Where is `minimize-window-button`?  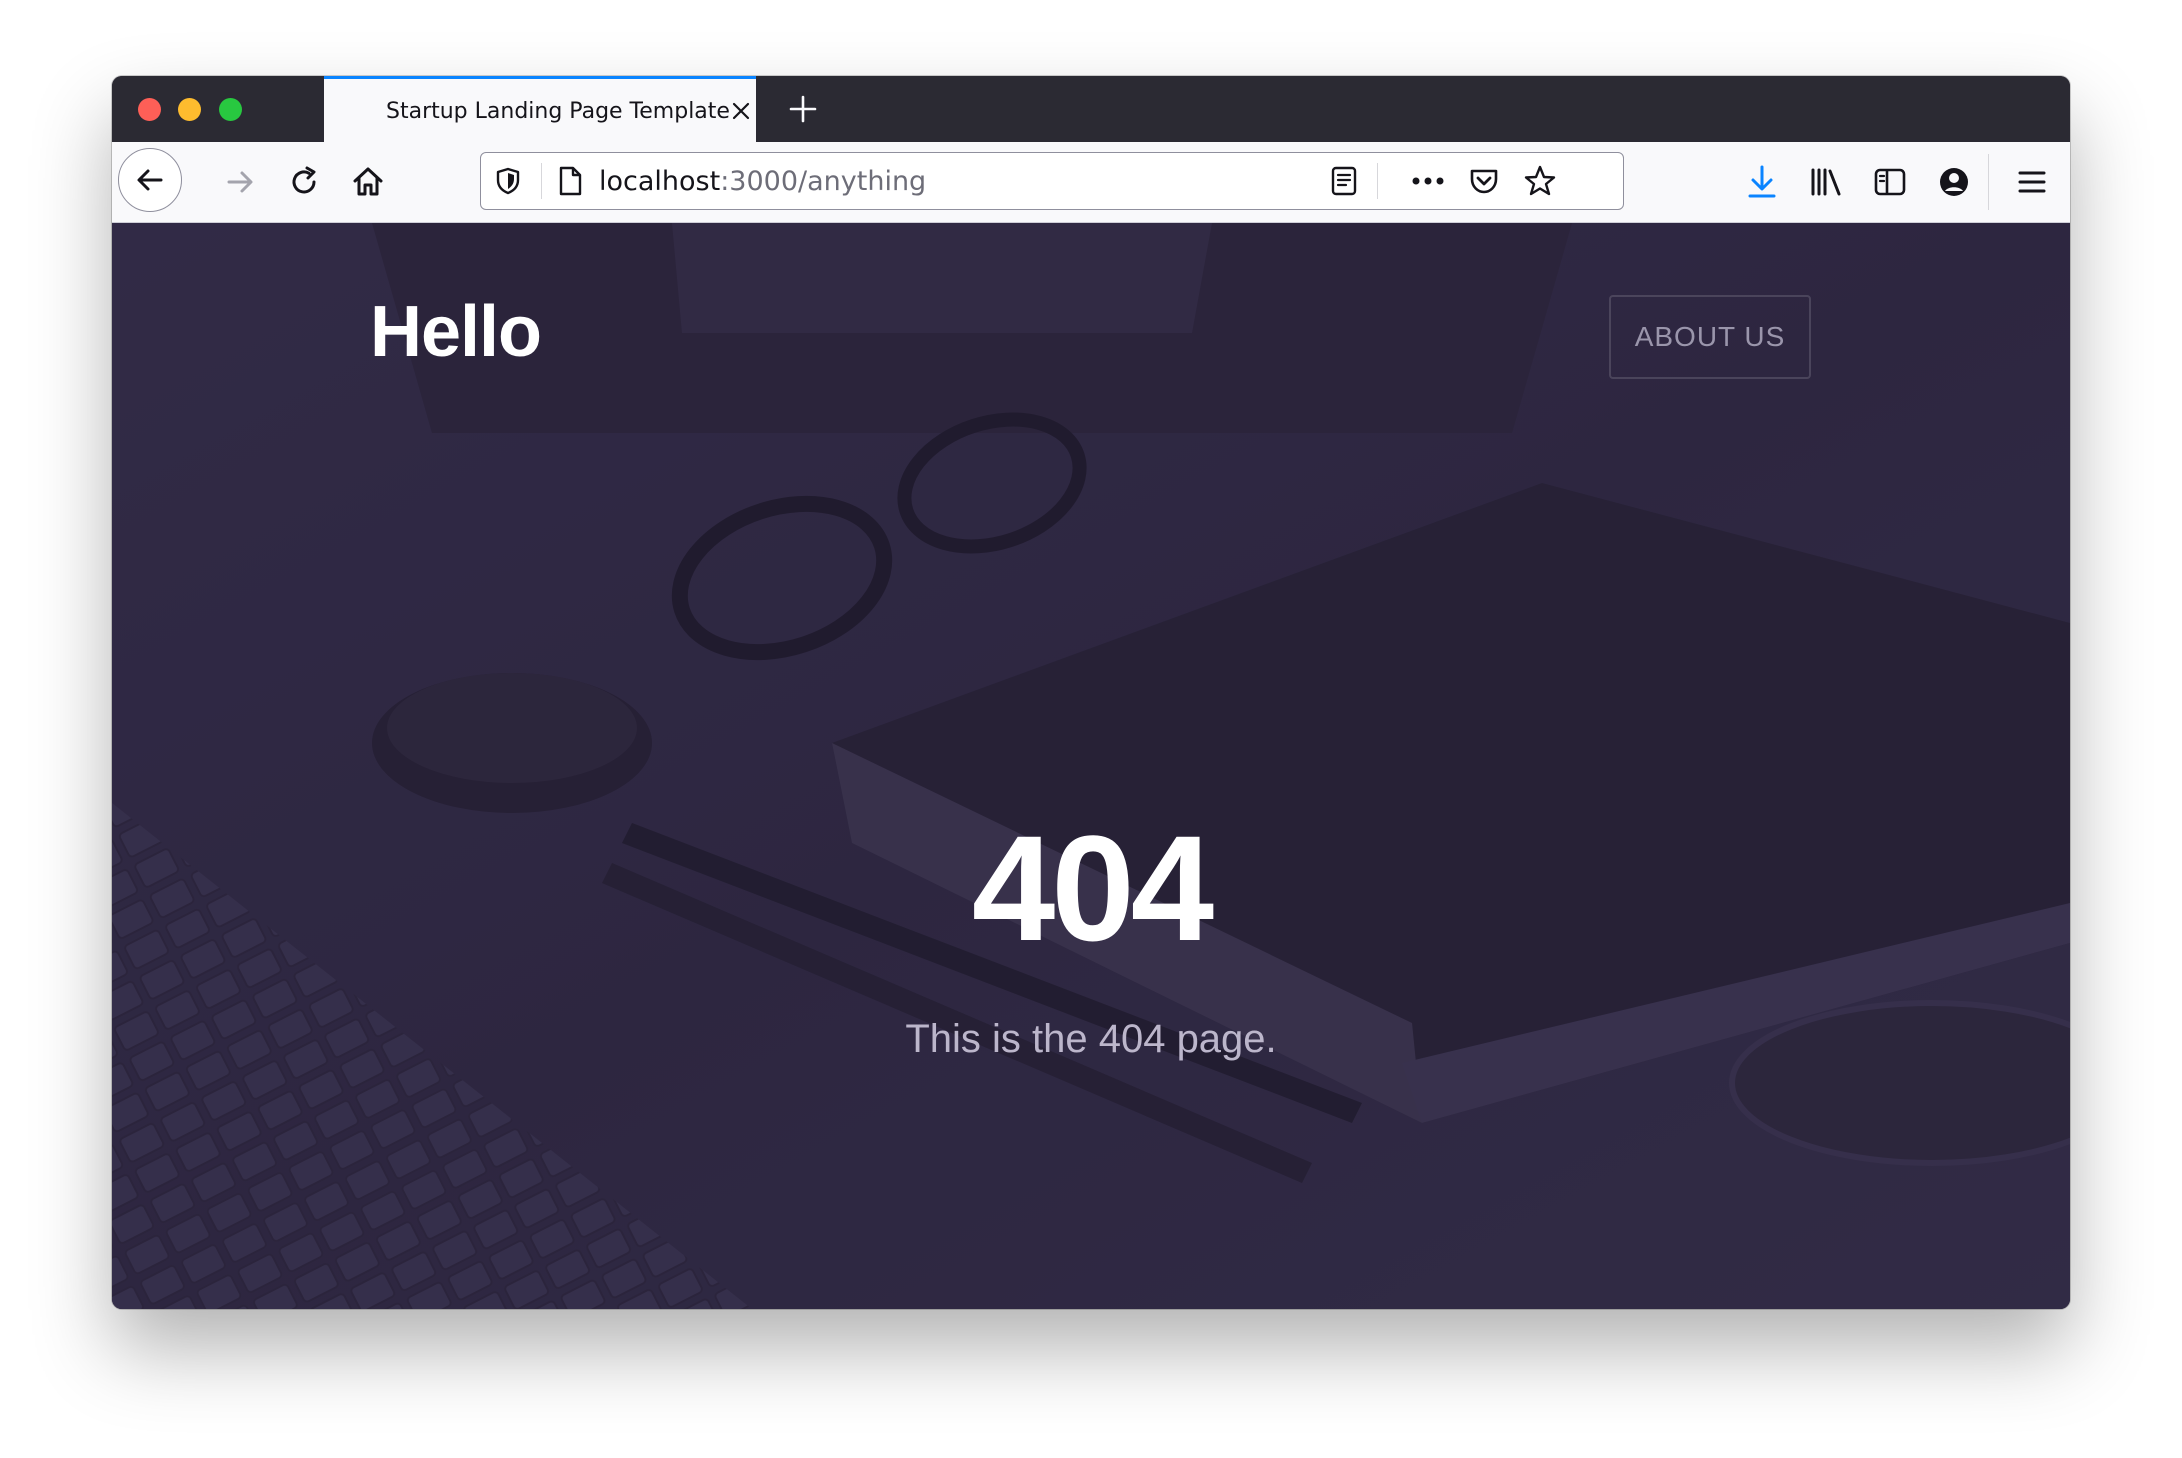
minimize-window-button is located at coordinates (189, 109).